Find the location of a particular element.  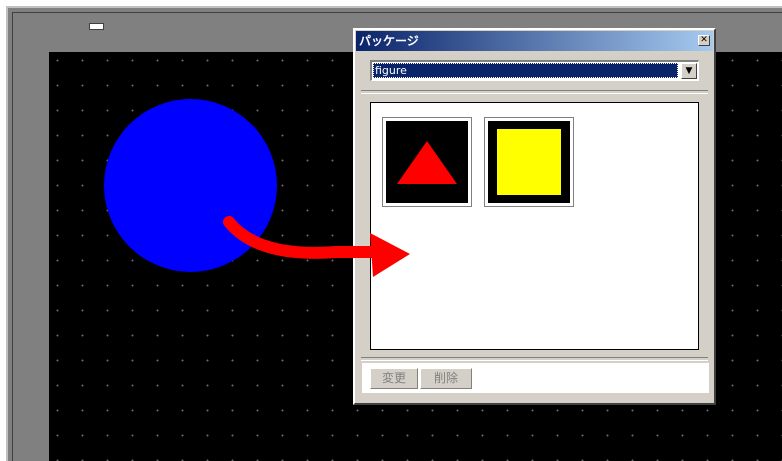

package-category-value: figure is located at coordinates (525, 70).